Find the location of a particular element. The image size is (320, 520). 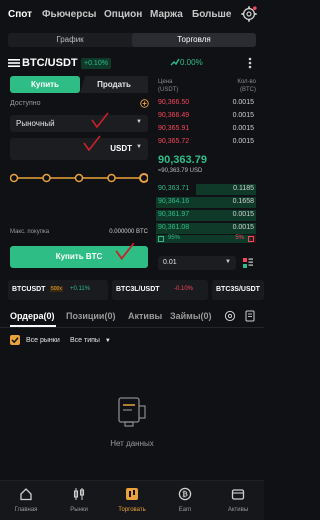

tab-assets: Активы is located at coordinates (145, 316).